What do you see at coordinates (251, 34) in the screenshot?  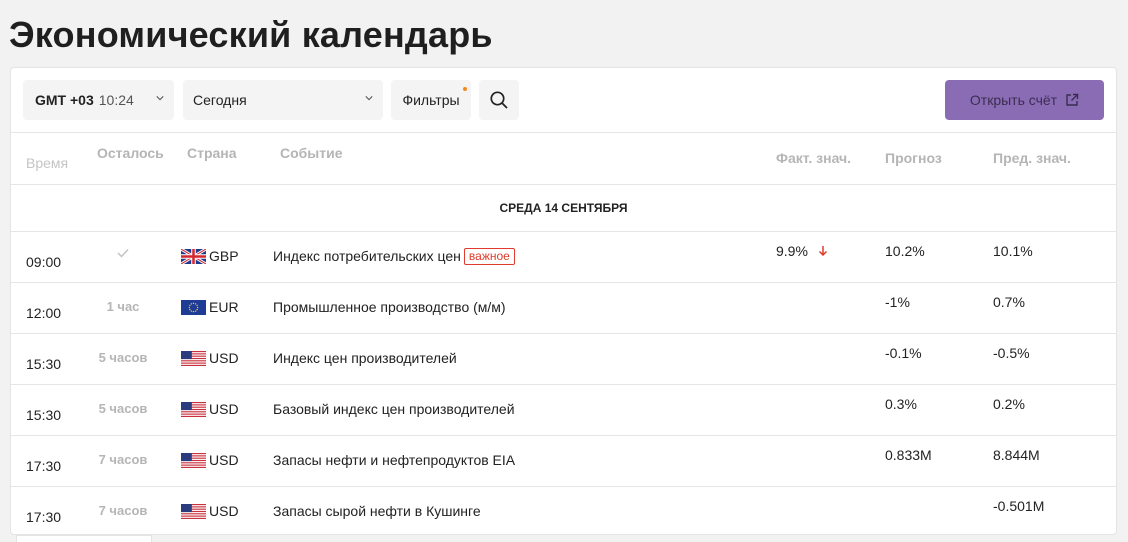 I see `page-title: Экономический календарь` at bounding box center [251, 34].